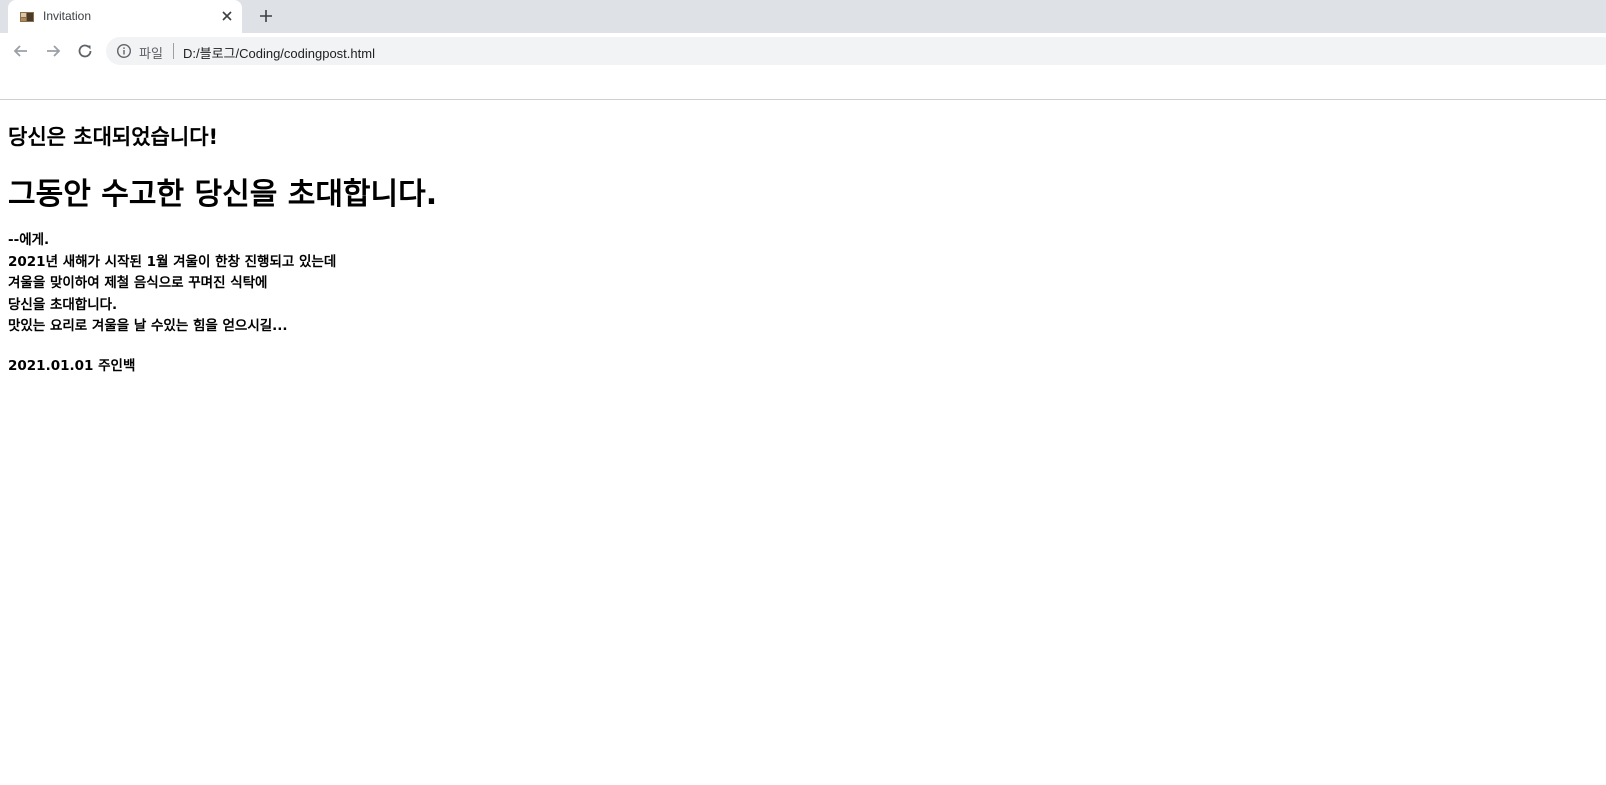  I want to click on address-bar: 파일 D:/블로그/Coding/codingpost.html, so click(856, 51).